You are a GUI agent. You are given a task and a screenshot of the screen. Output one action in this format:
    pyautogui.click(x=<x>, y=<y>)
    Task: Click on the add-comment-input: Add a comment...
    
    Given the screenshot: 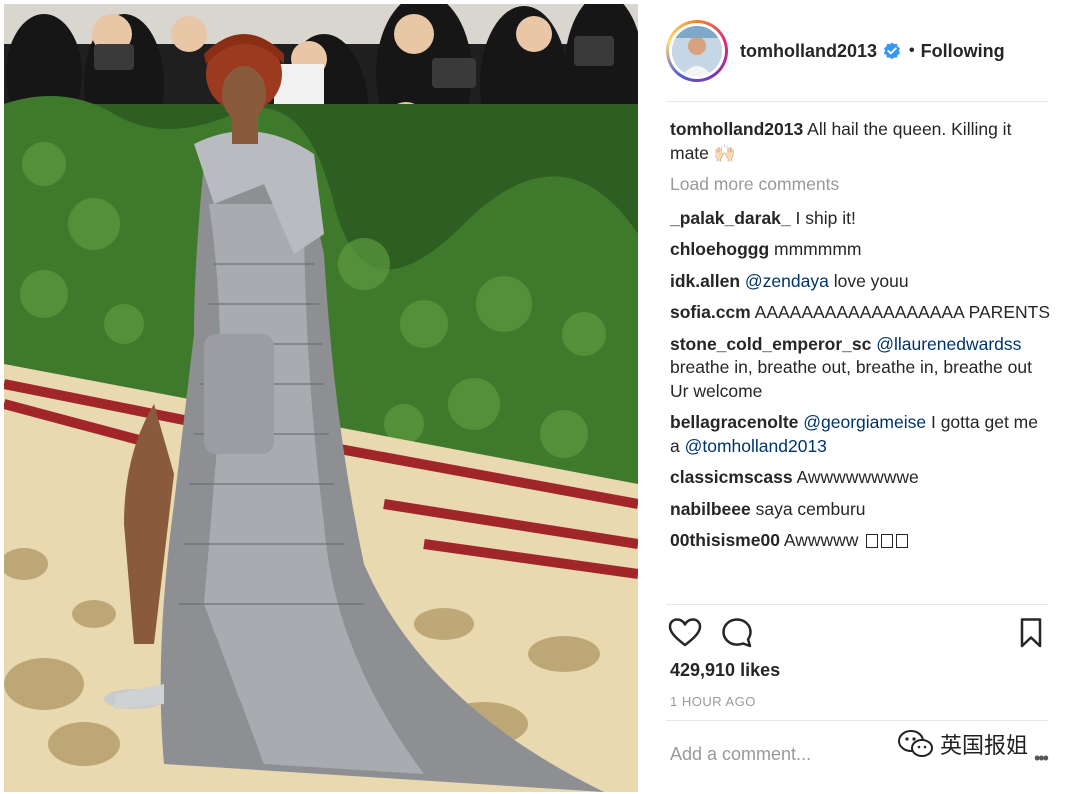 What is the action you would take?
    pyautogui.click(x=740, y=754)
    